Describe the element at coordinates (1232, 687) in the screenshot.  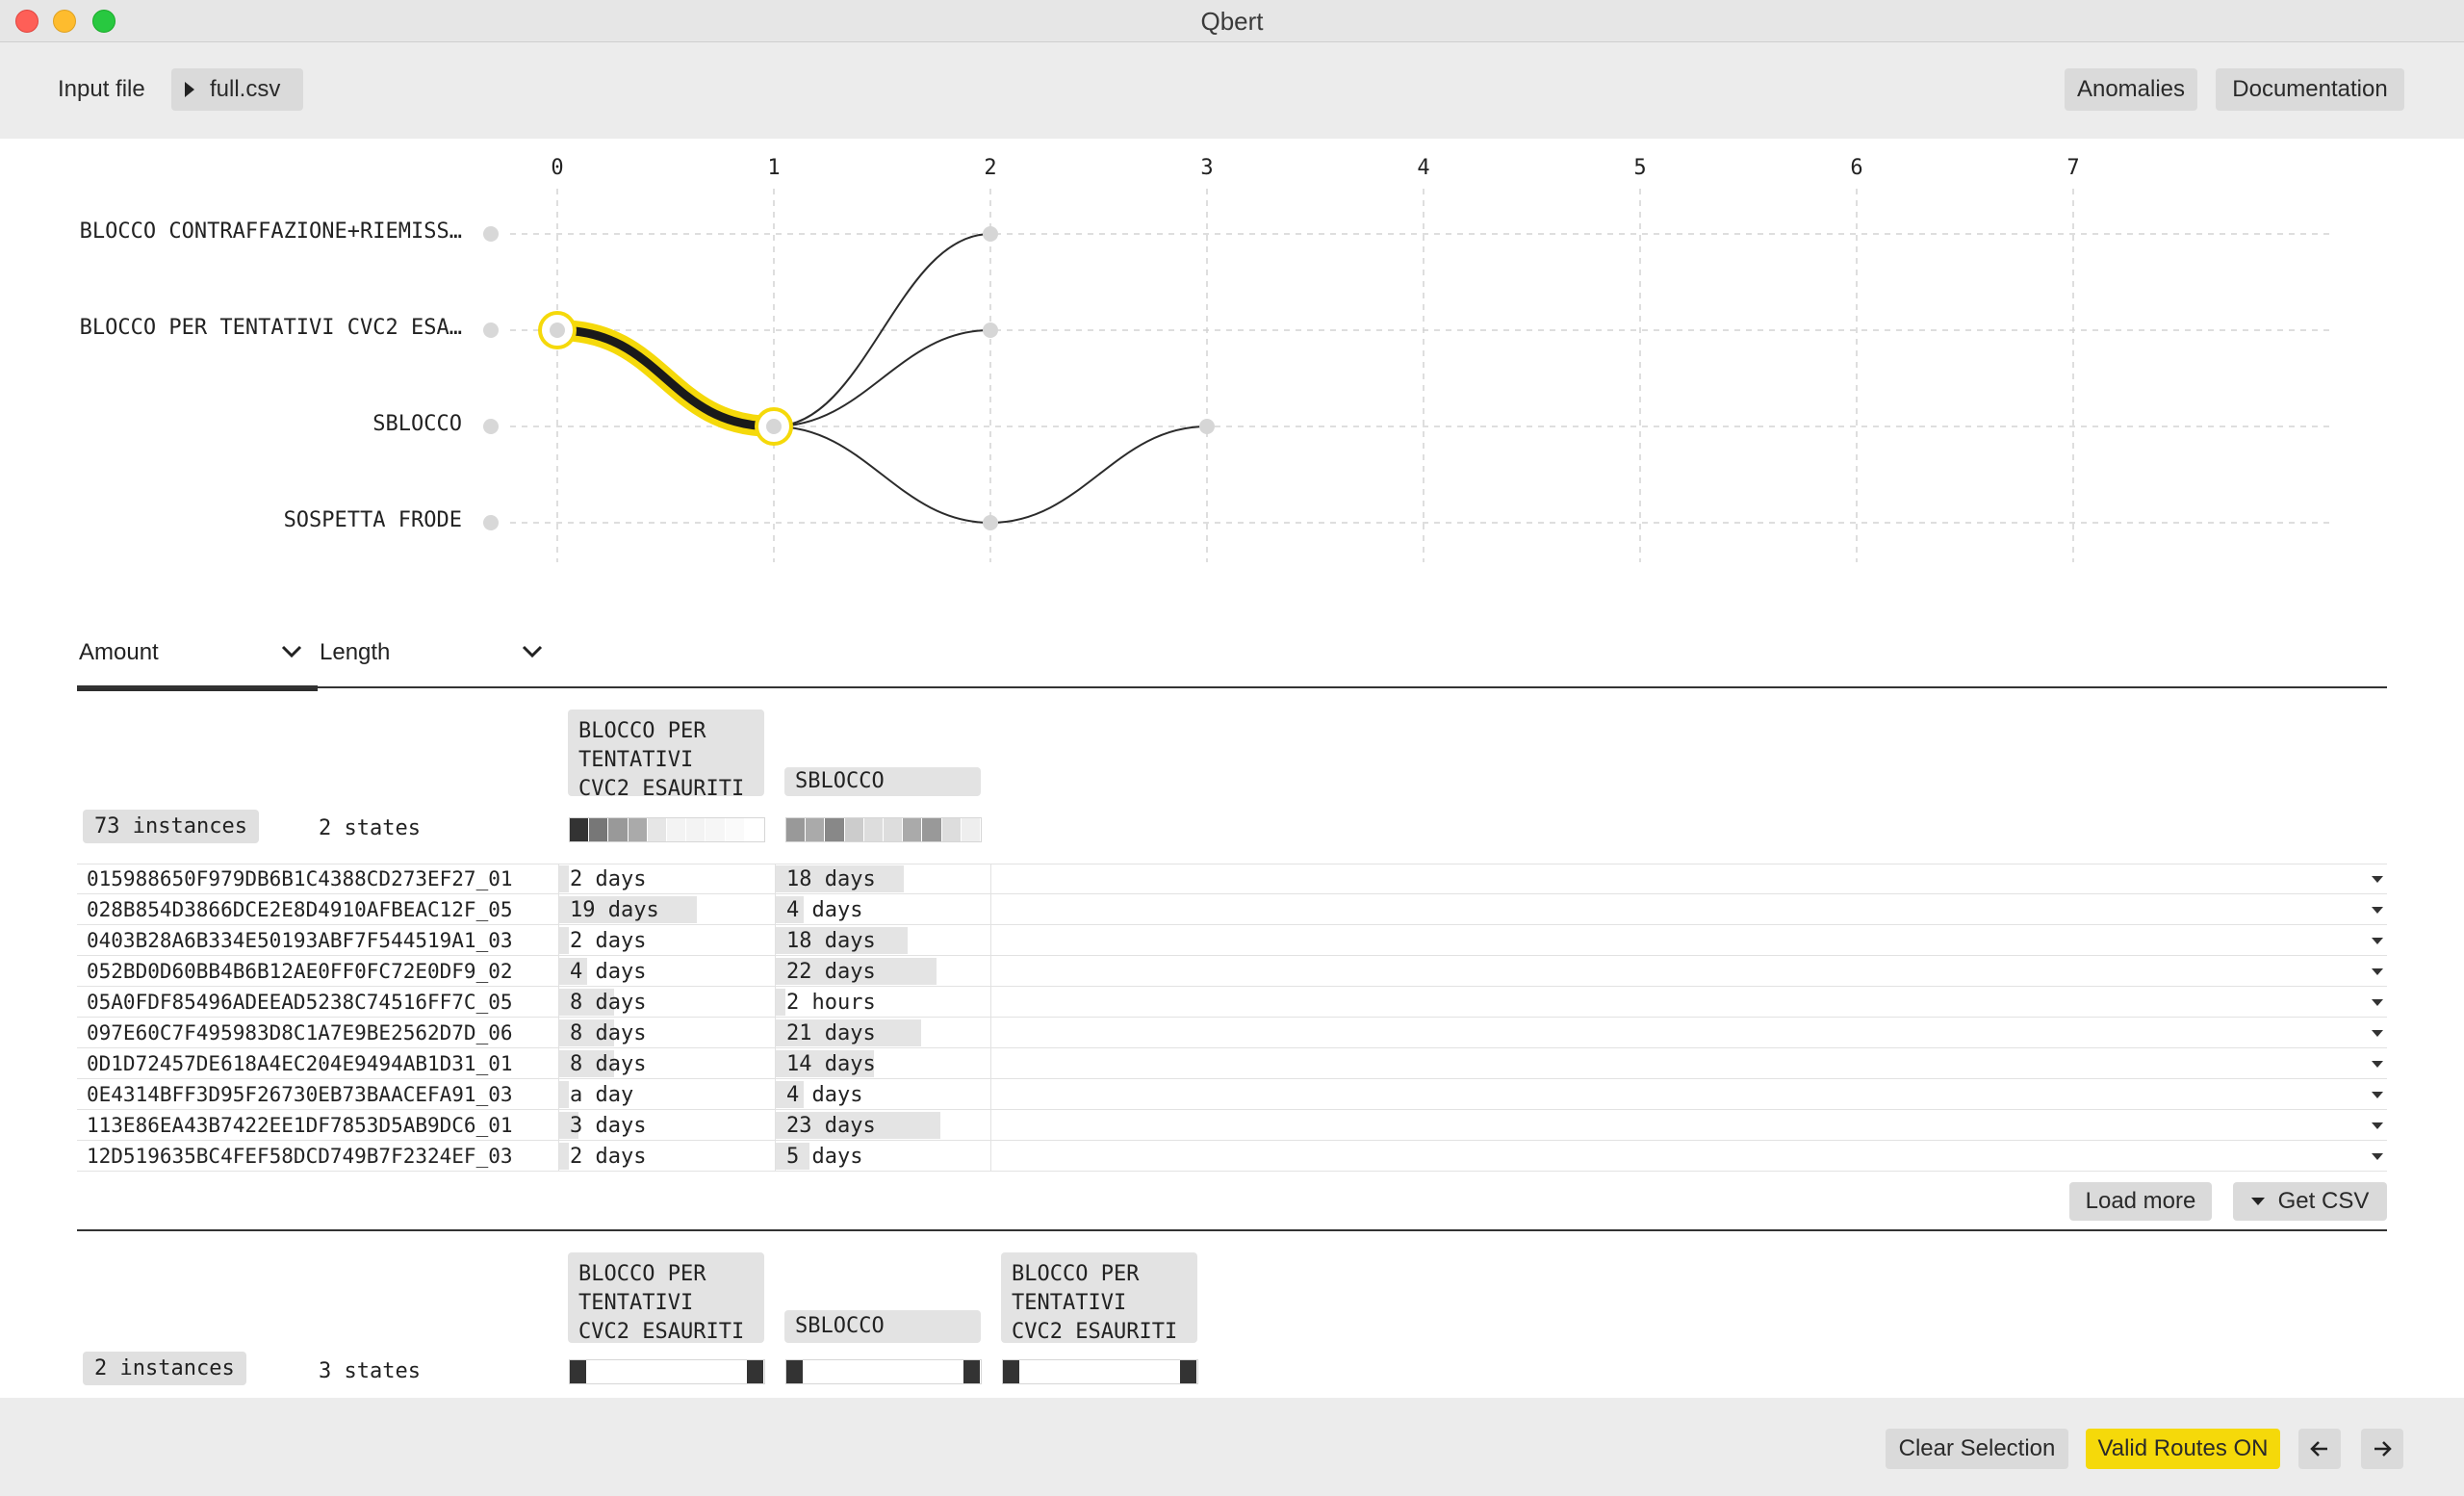
I see `tabs-divider` at that location.